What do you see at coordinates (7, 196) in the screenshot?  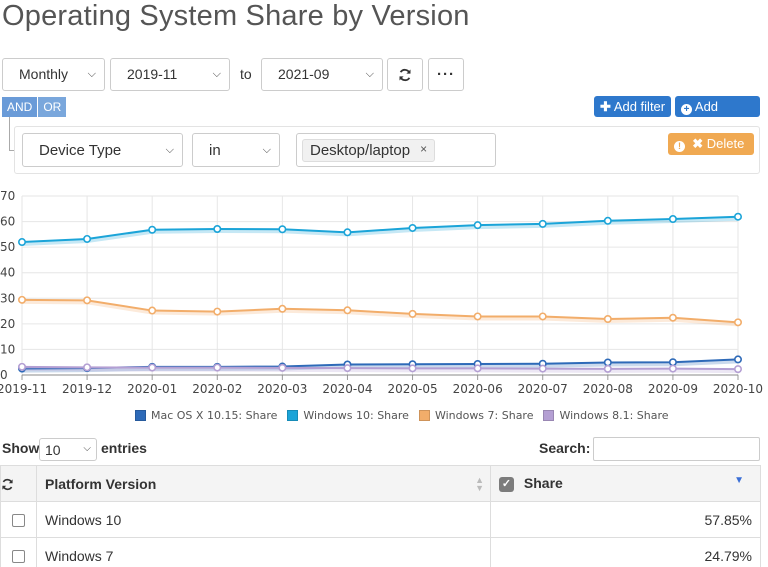 I see `y-tick-label: 70` at bounding box center [7, 196].